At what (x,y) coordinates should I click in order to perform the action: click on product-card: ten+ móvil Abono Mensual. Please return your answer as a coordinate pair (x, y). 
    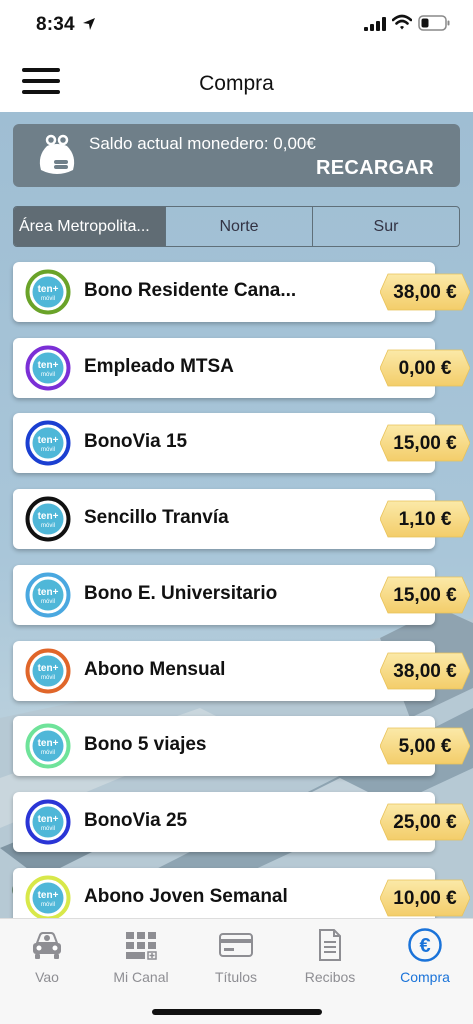
    Looking at the image, I should click on (224, 670).